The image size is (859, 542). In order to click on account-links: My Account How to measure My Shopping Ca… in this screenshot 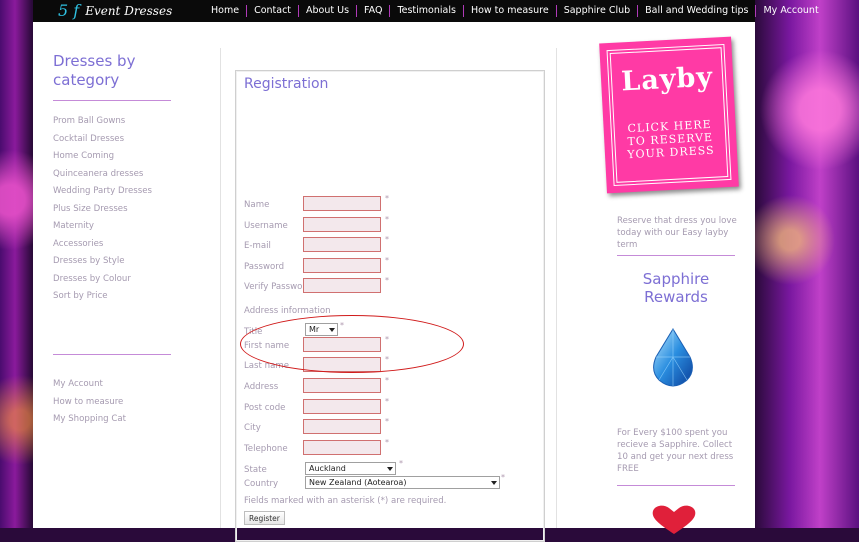, I will do `click(89, 402)`.